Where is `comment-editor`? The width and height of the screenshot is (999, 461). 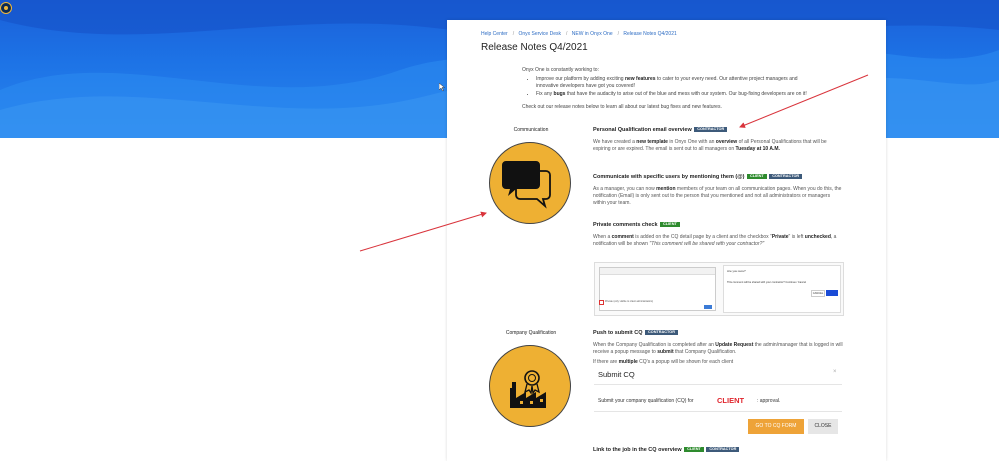
comment-editor is located at coordinates (657, 289).